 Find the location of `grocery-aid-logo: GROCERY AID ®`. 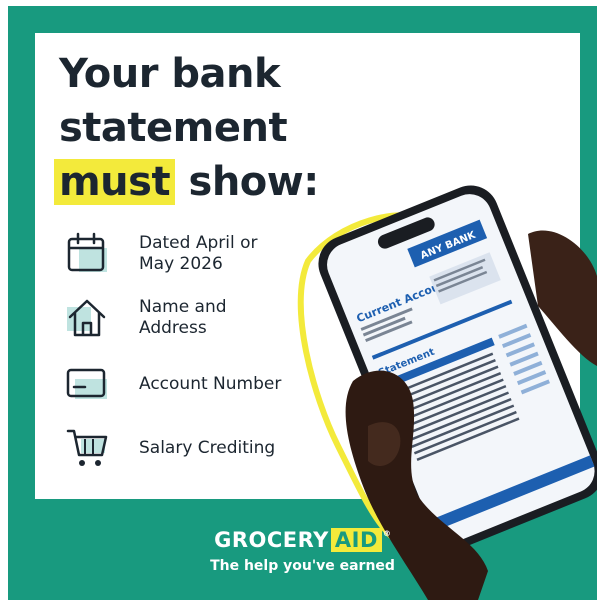

grocery-aid-logo: GROCERY AID ® is located at coordinates (302, 540).